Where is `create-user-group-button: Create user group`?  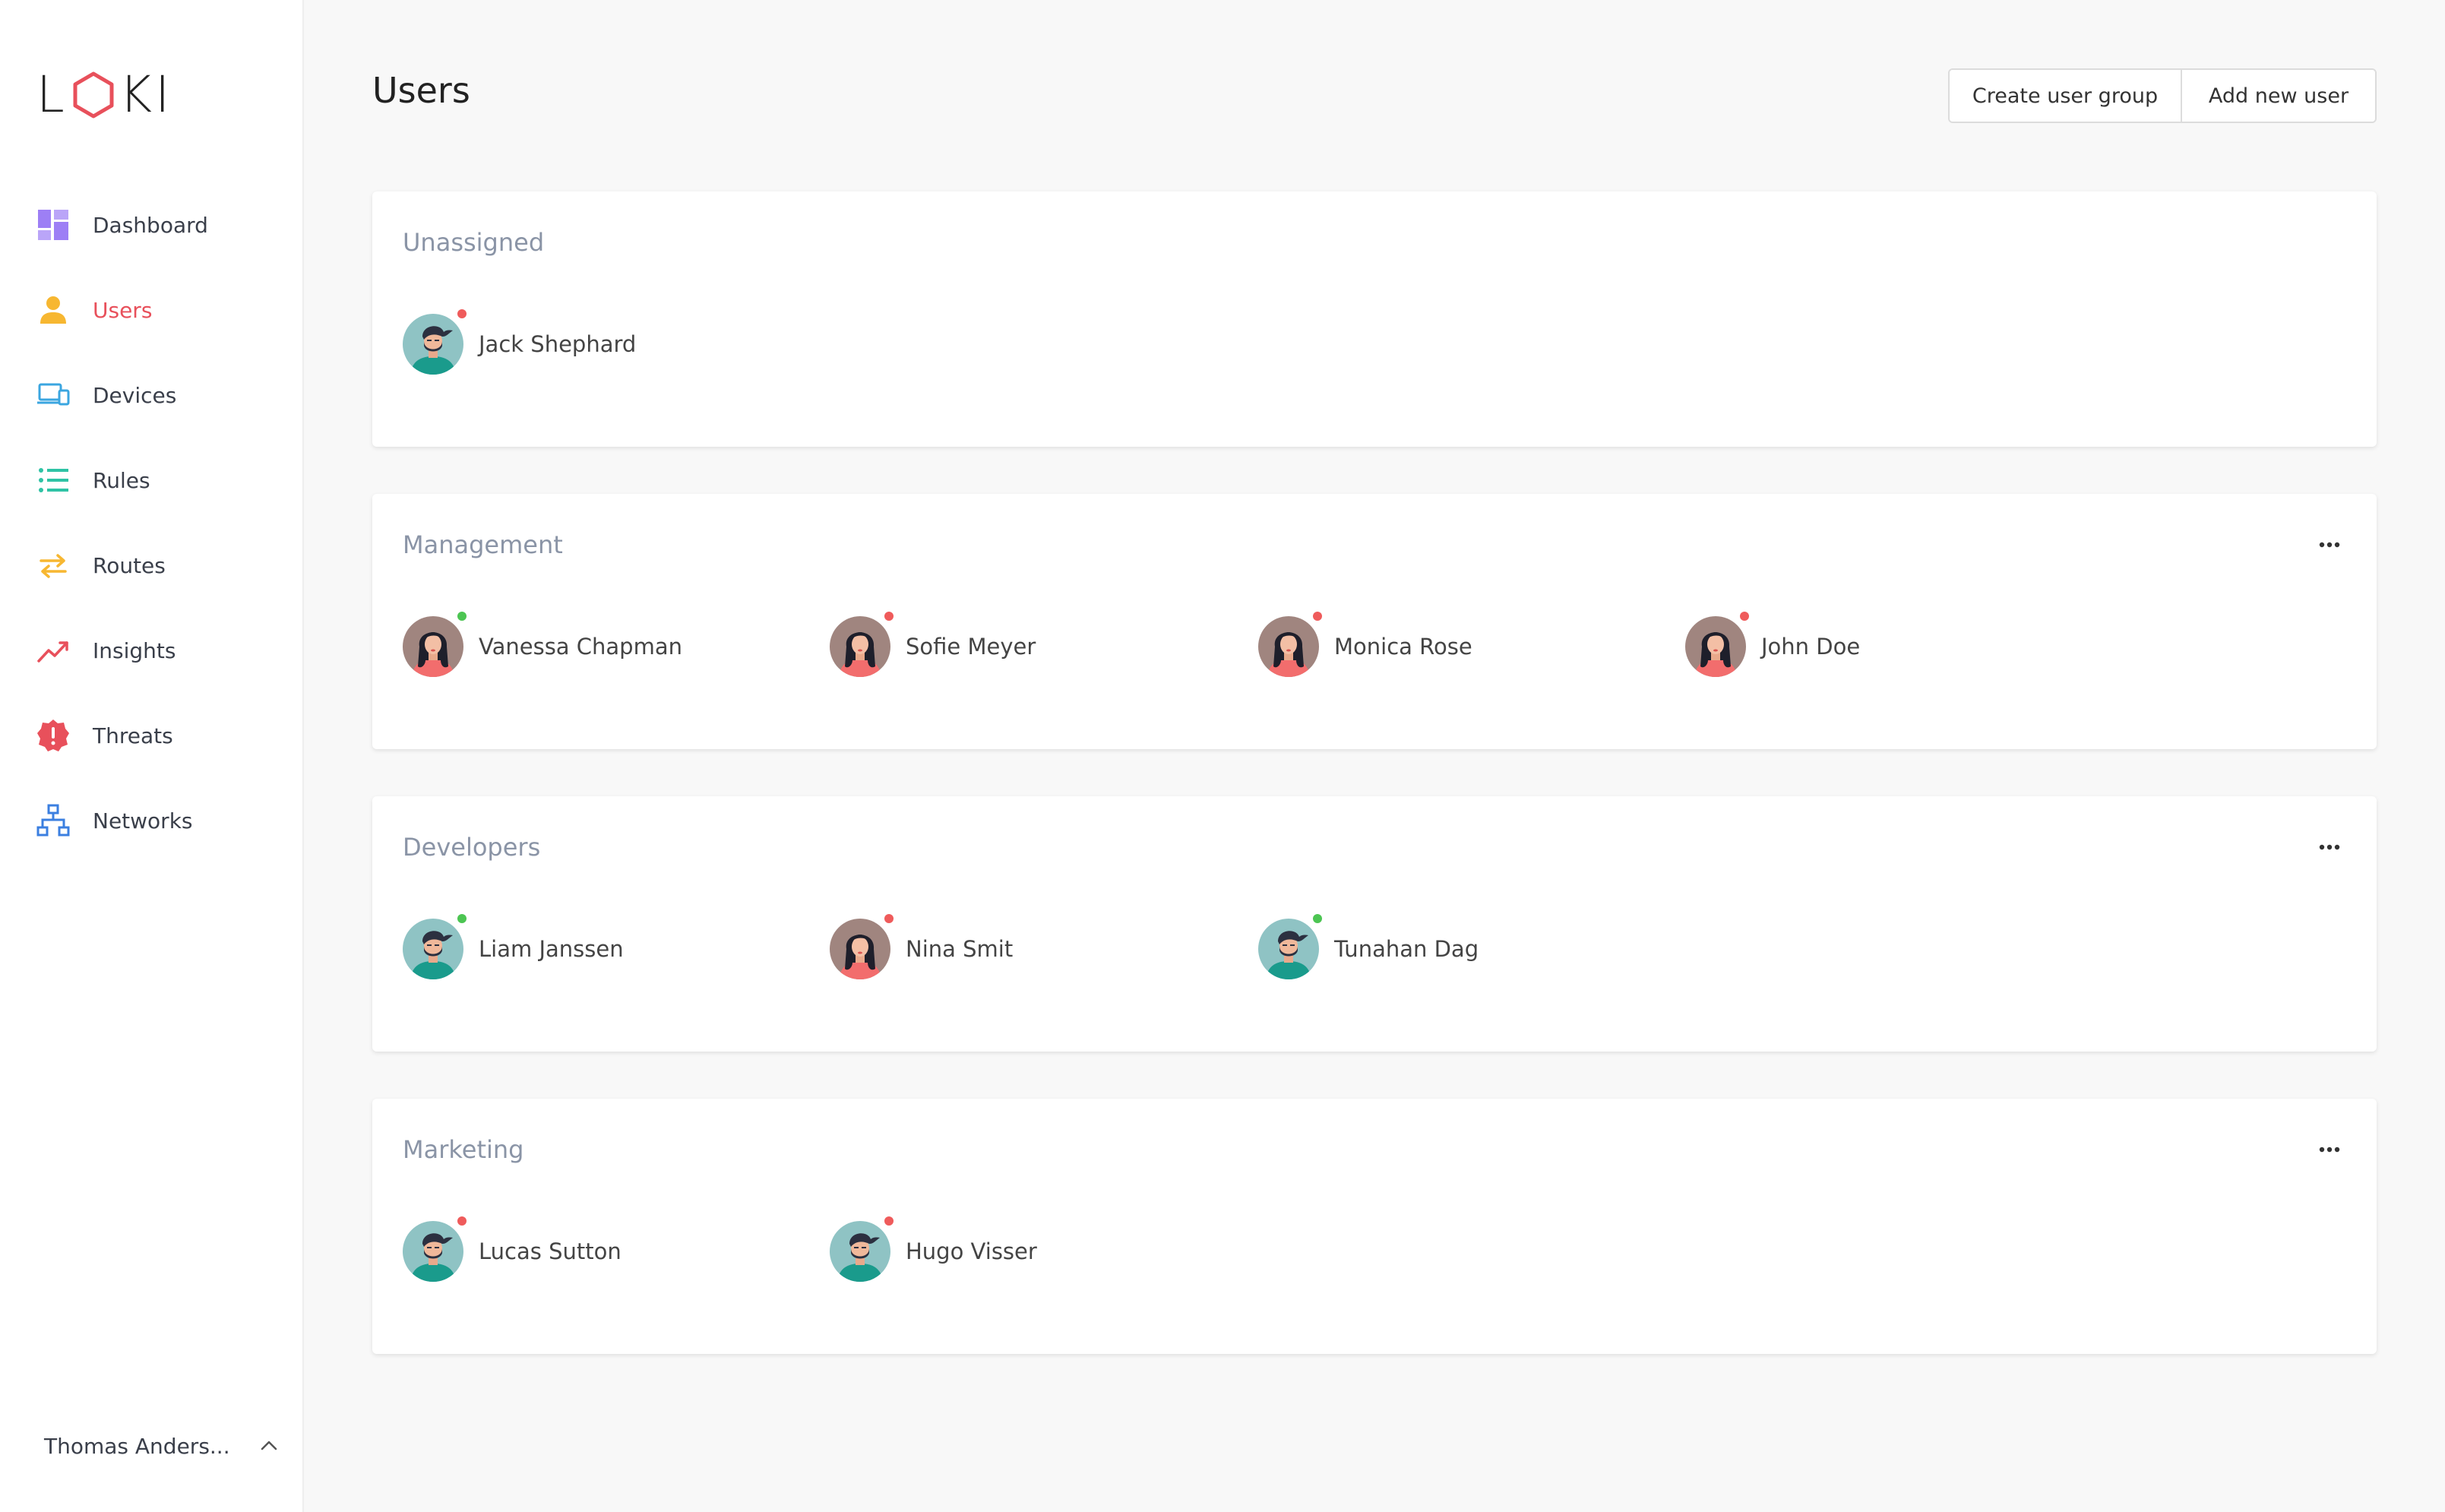
create-user-group-button: Create user group is located at coordinates (2066, 96).